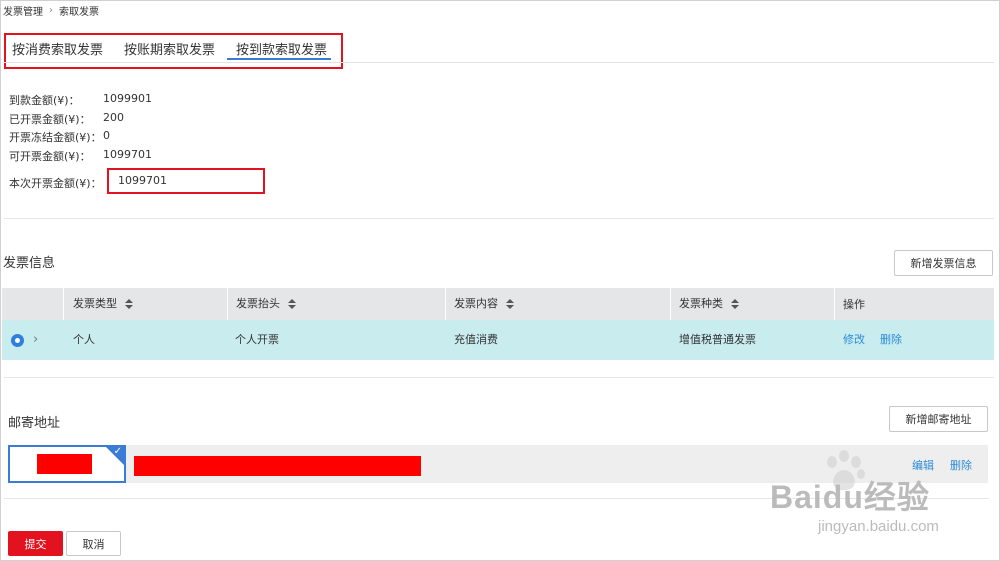  Describe the element at coordinates (891, 340) in the screenshot. I see `delete-invoice-link: 删除` at that location.